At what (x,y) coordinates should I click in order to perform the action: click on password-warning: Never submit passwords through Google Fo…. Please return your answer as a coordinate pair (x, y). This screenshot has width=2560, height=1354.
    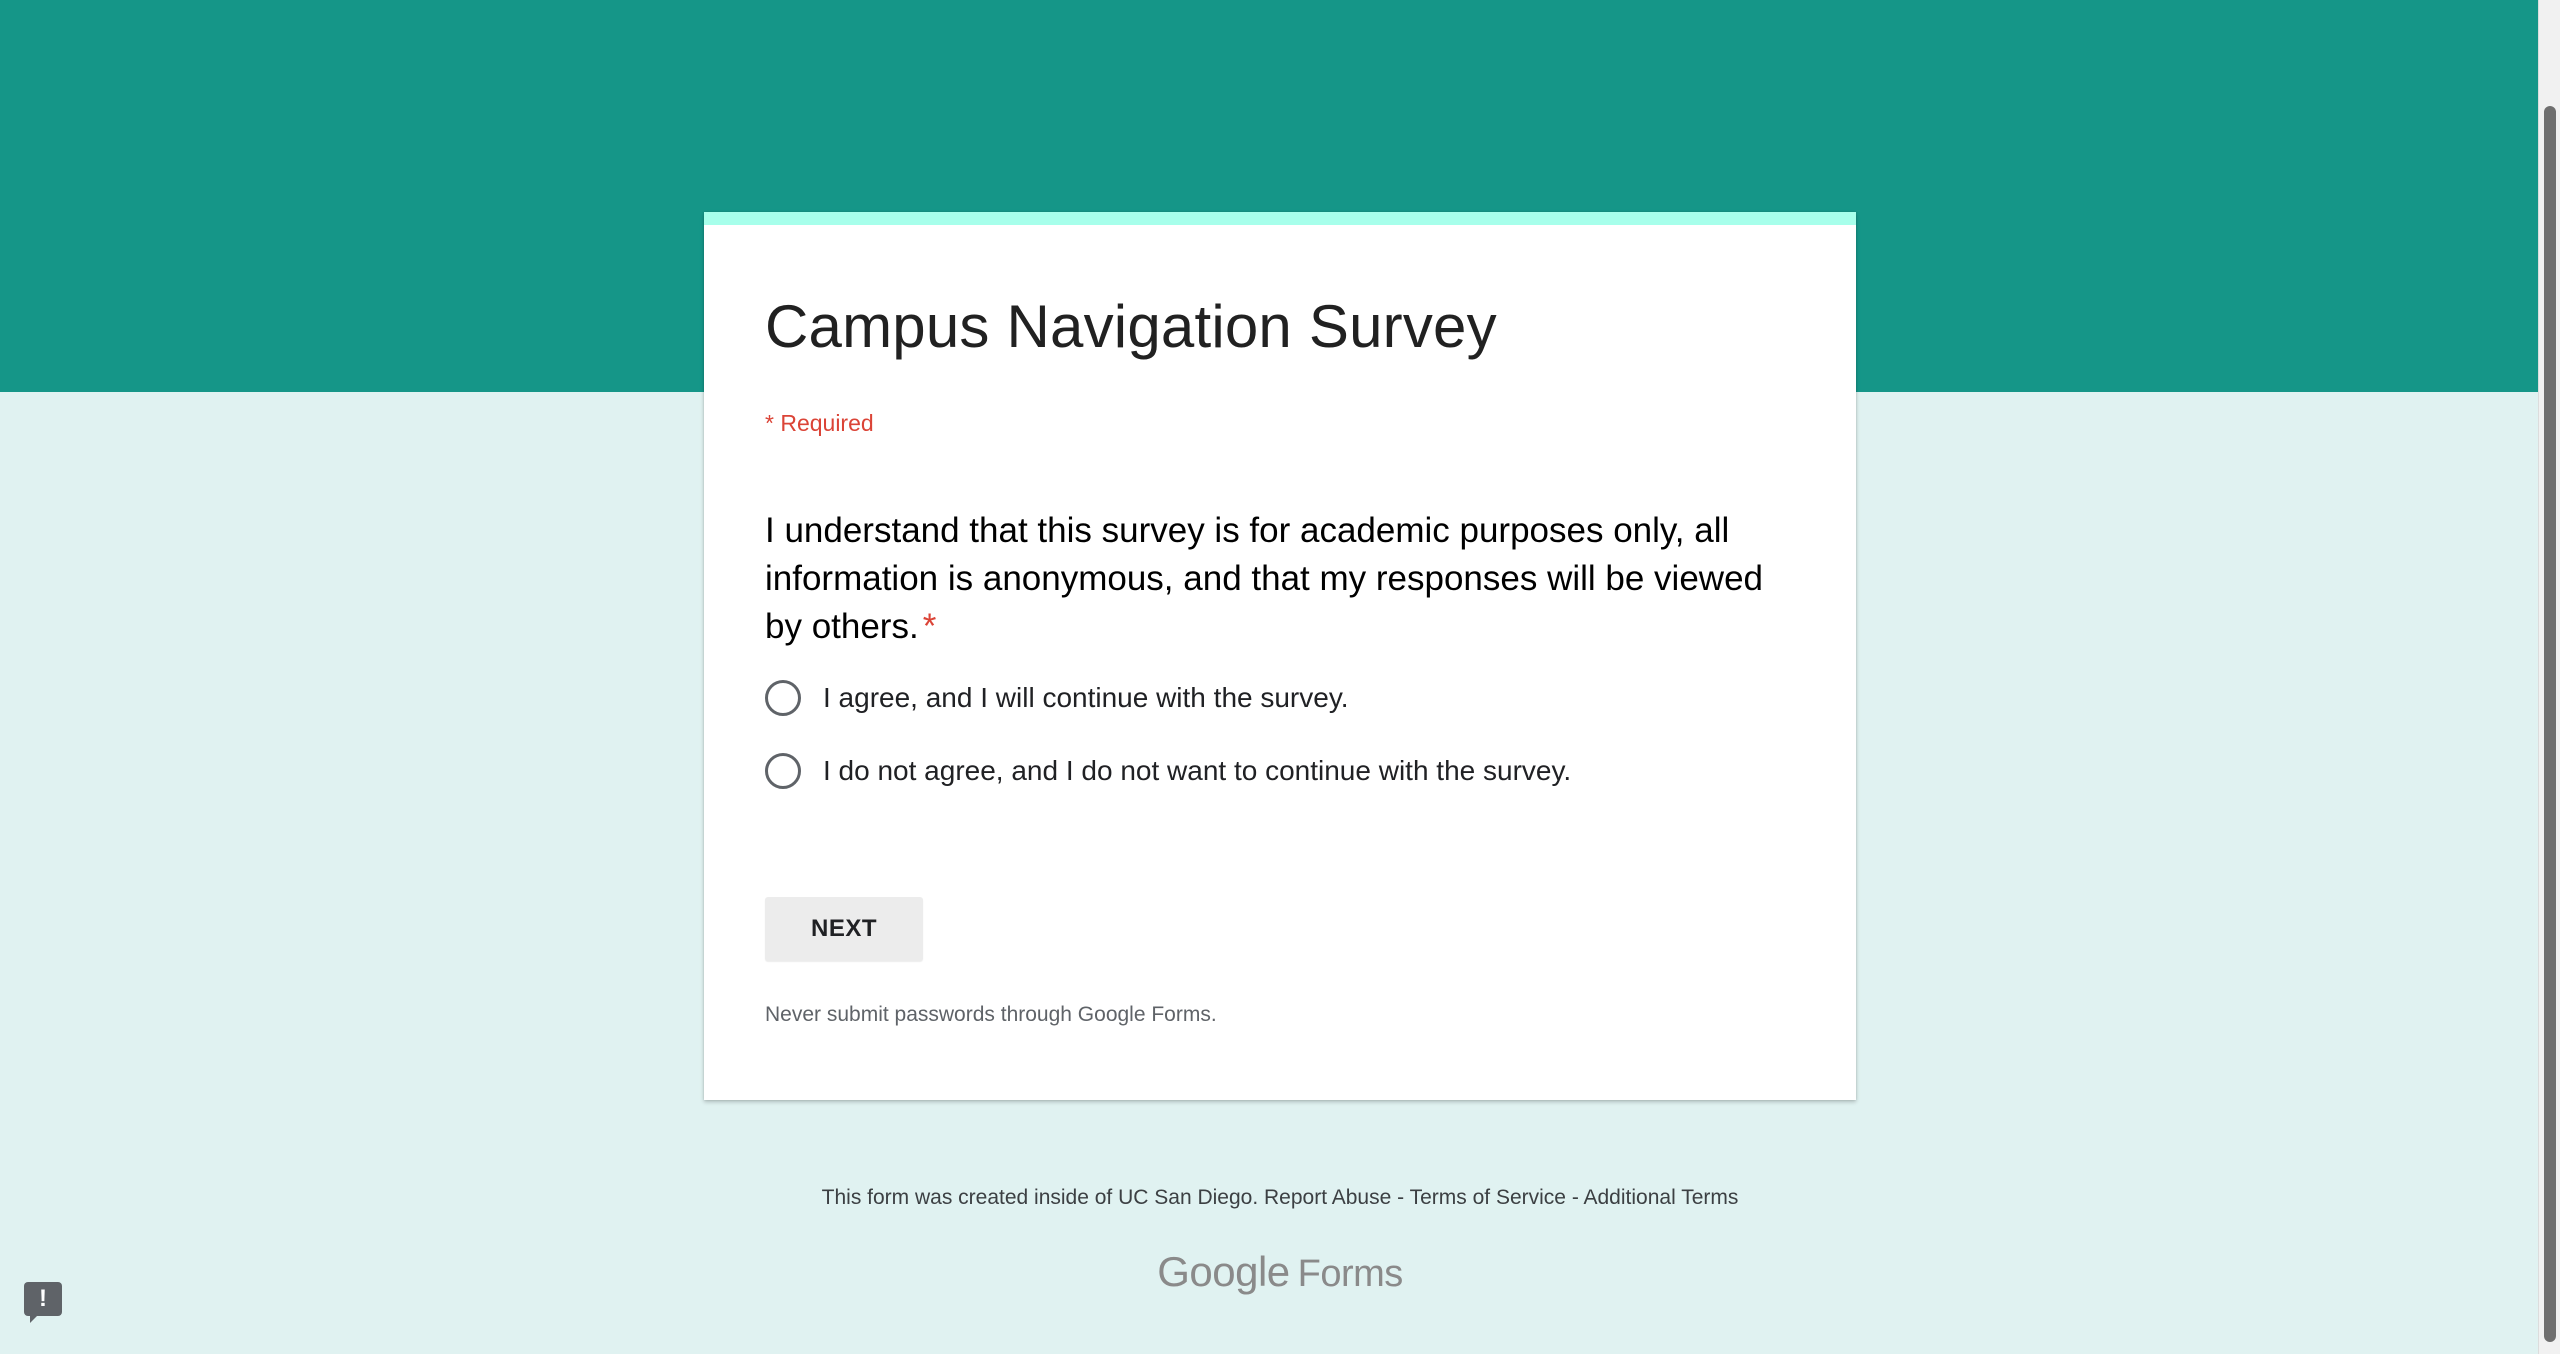
    Looking at the image, I should click on (991, 1014).